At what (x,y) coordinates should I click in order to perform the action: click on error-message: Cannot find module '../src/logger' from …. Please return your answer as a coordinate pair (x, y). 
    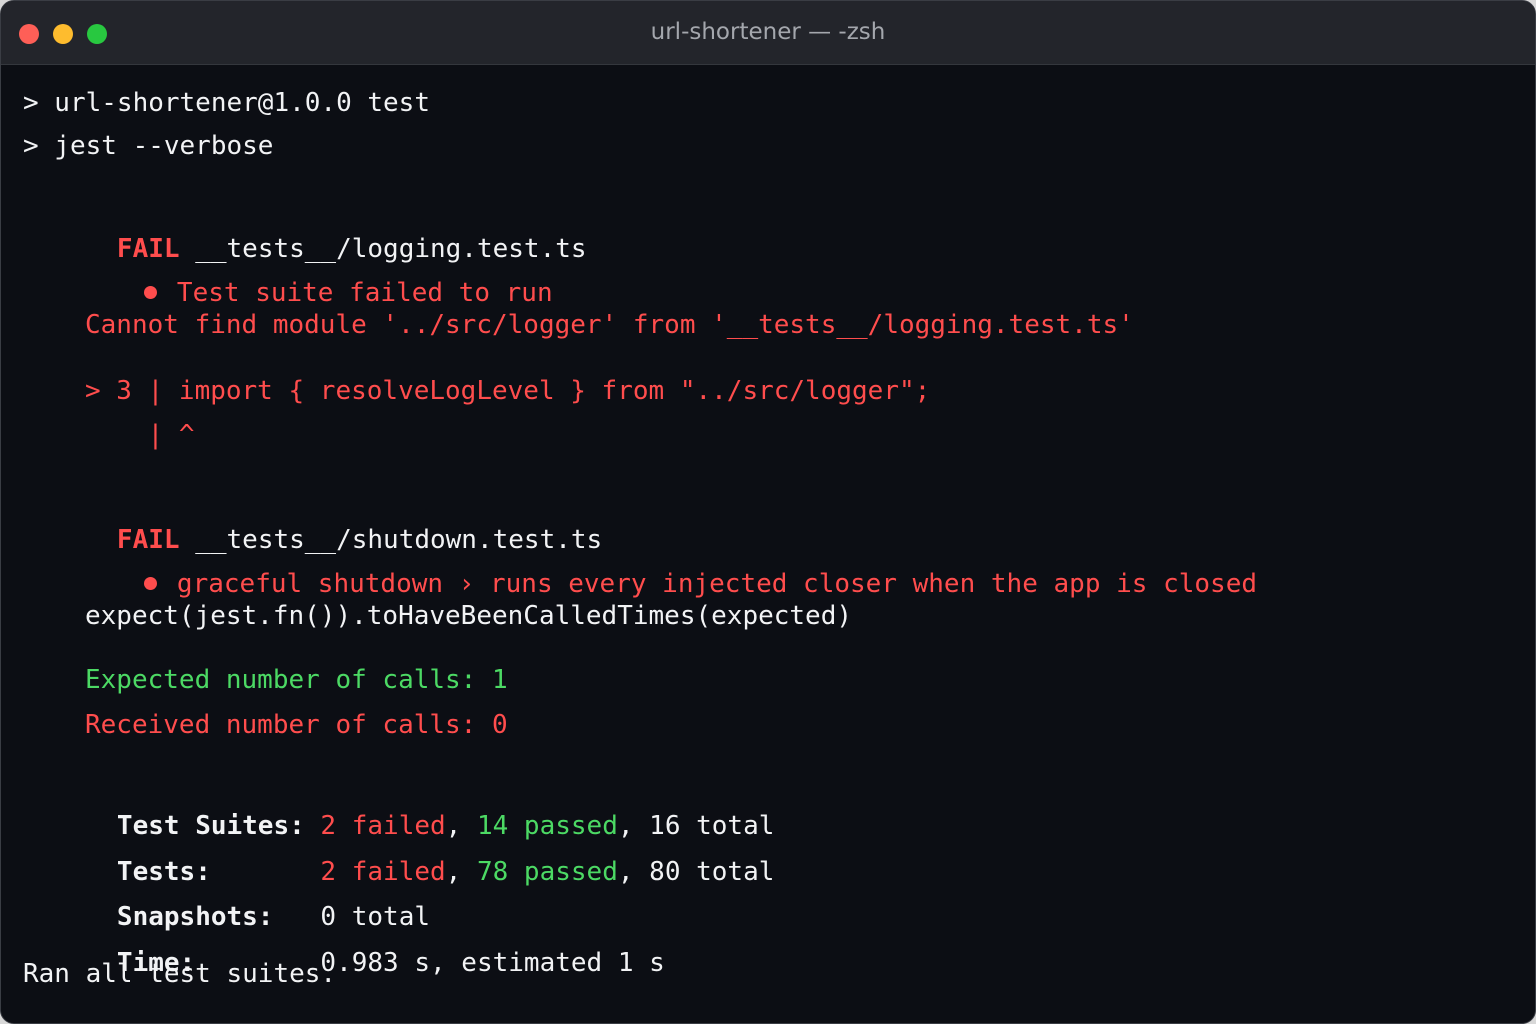
    Looking at the image, I should click on (609, 325).